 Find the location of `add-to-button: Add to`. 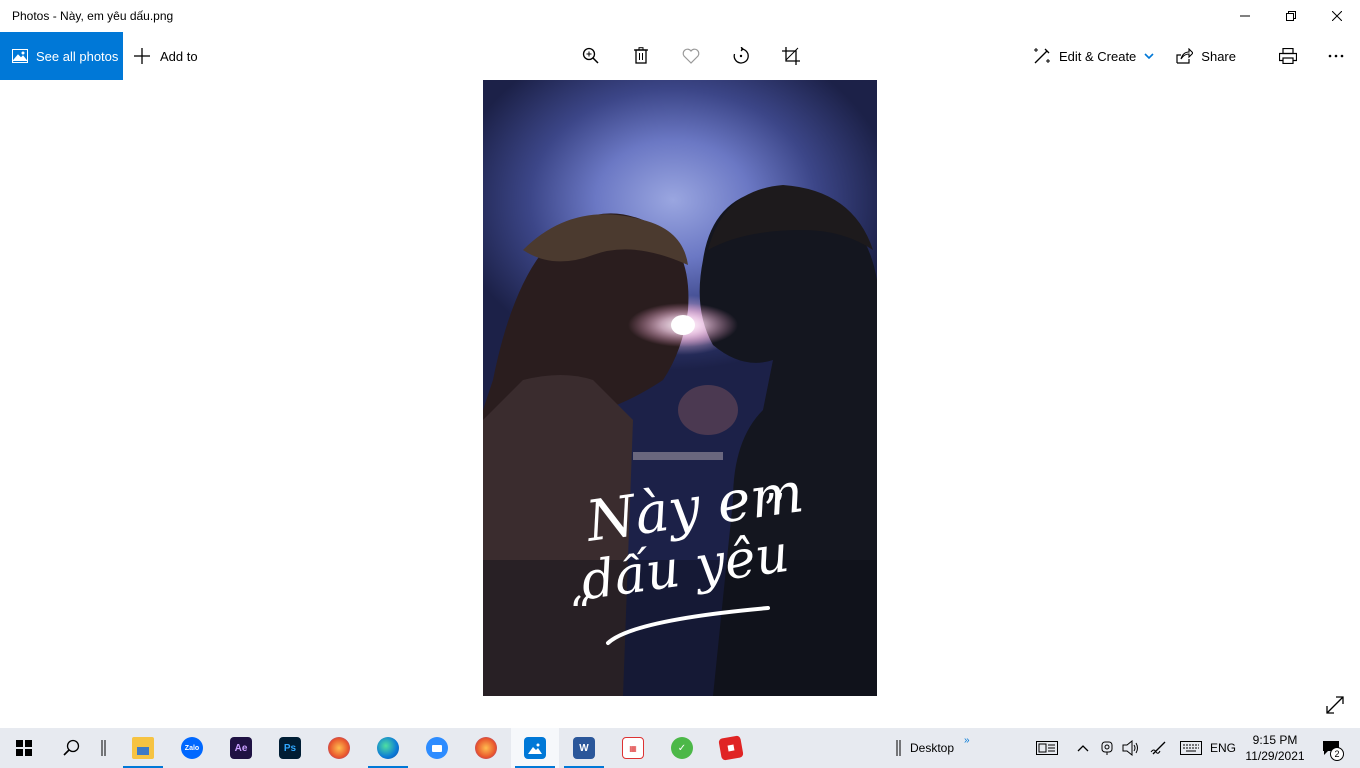

add-to-button: Add to is located at coordinates (166, 56).